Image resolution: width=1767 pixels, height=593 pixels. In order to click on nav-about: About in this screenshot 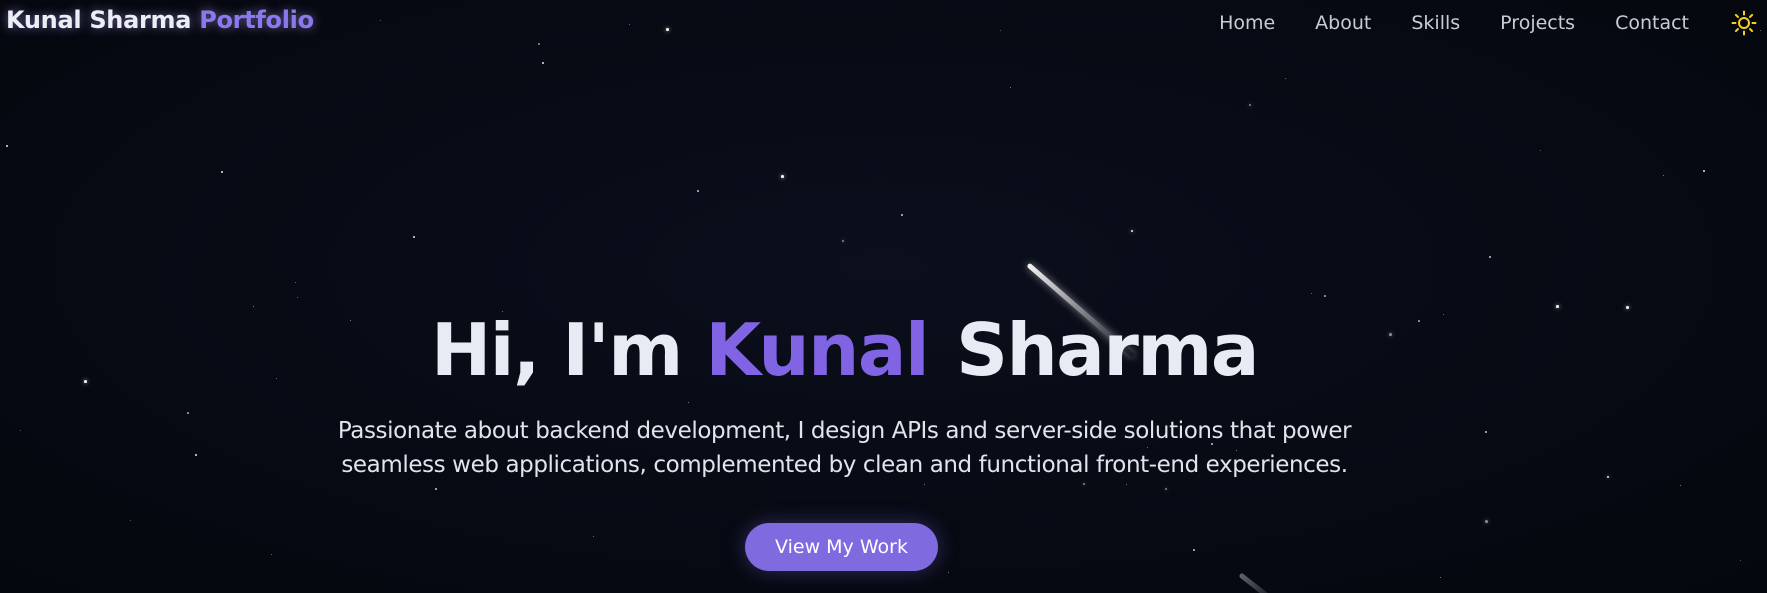, I will do `click(1343, 23)`.